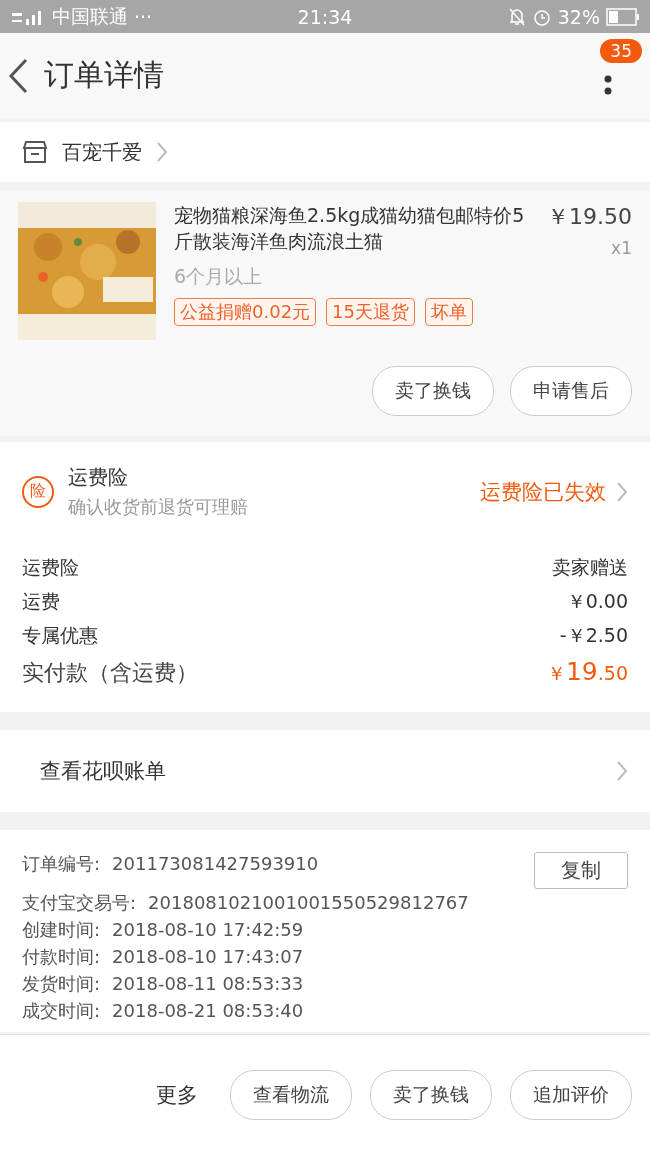 Image resolution: width=650 pixels, height=1155 pixels. I want to click on info-value: 2018081021001001550529812767, so click(308, 902).